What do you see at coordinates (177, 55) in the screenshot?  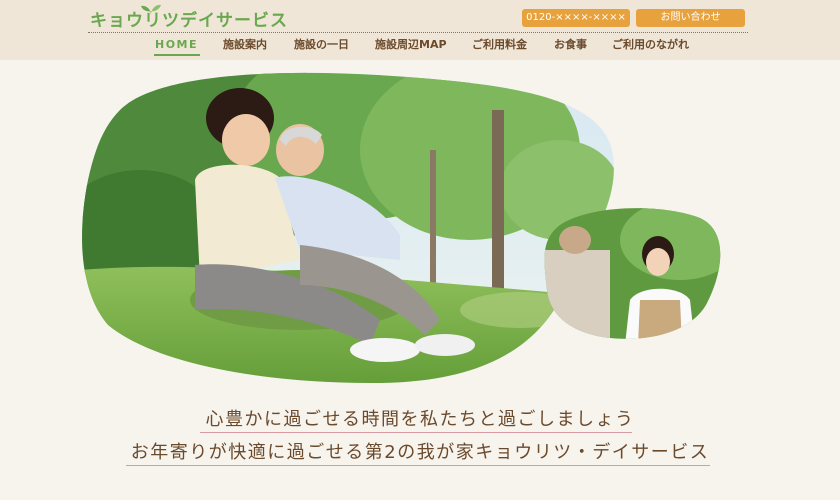 I see `nav-active-underline` at bounding box center [177, 55].